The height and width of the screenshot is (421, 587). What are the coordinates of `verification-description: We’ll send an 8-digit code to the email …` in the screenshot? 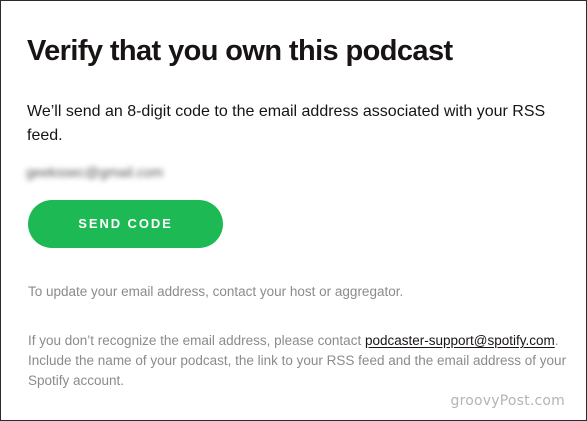 It's located at (286, 123).